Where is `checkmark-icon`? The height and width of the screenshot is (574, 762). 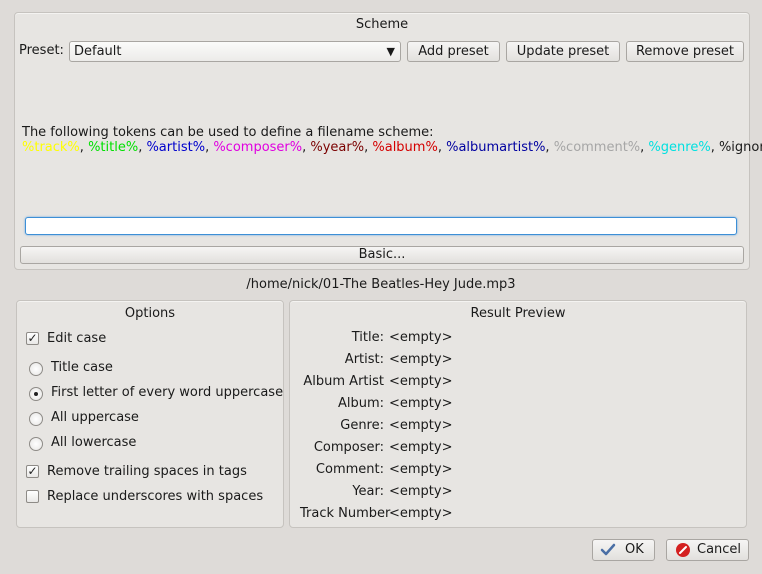 checkmark-icon is located at coordinates (608, 549).